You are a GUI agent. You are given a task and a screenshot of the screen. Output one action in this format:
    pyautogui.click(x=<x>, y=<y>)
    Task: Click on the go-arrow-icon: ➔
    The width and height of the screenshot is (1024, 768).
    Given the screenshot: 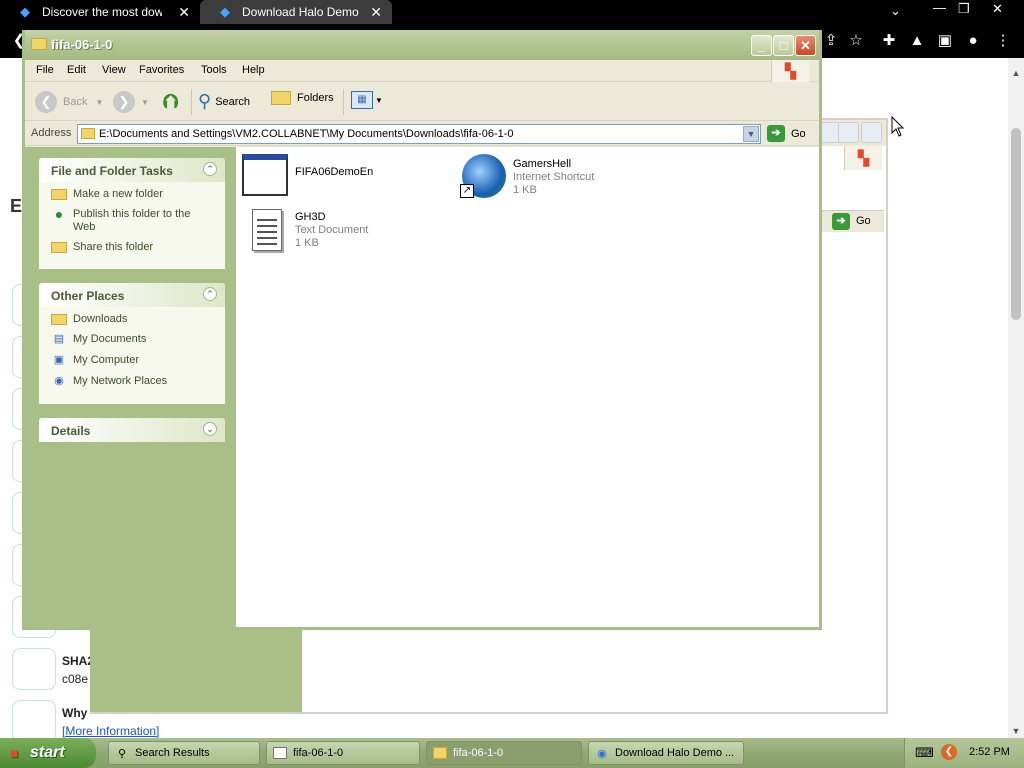 What is the action you would take?
    pyautogui.click(x=776, y=133)
    